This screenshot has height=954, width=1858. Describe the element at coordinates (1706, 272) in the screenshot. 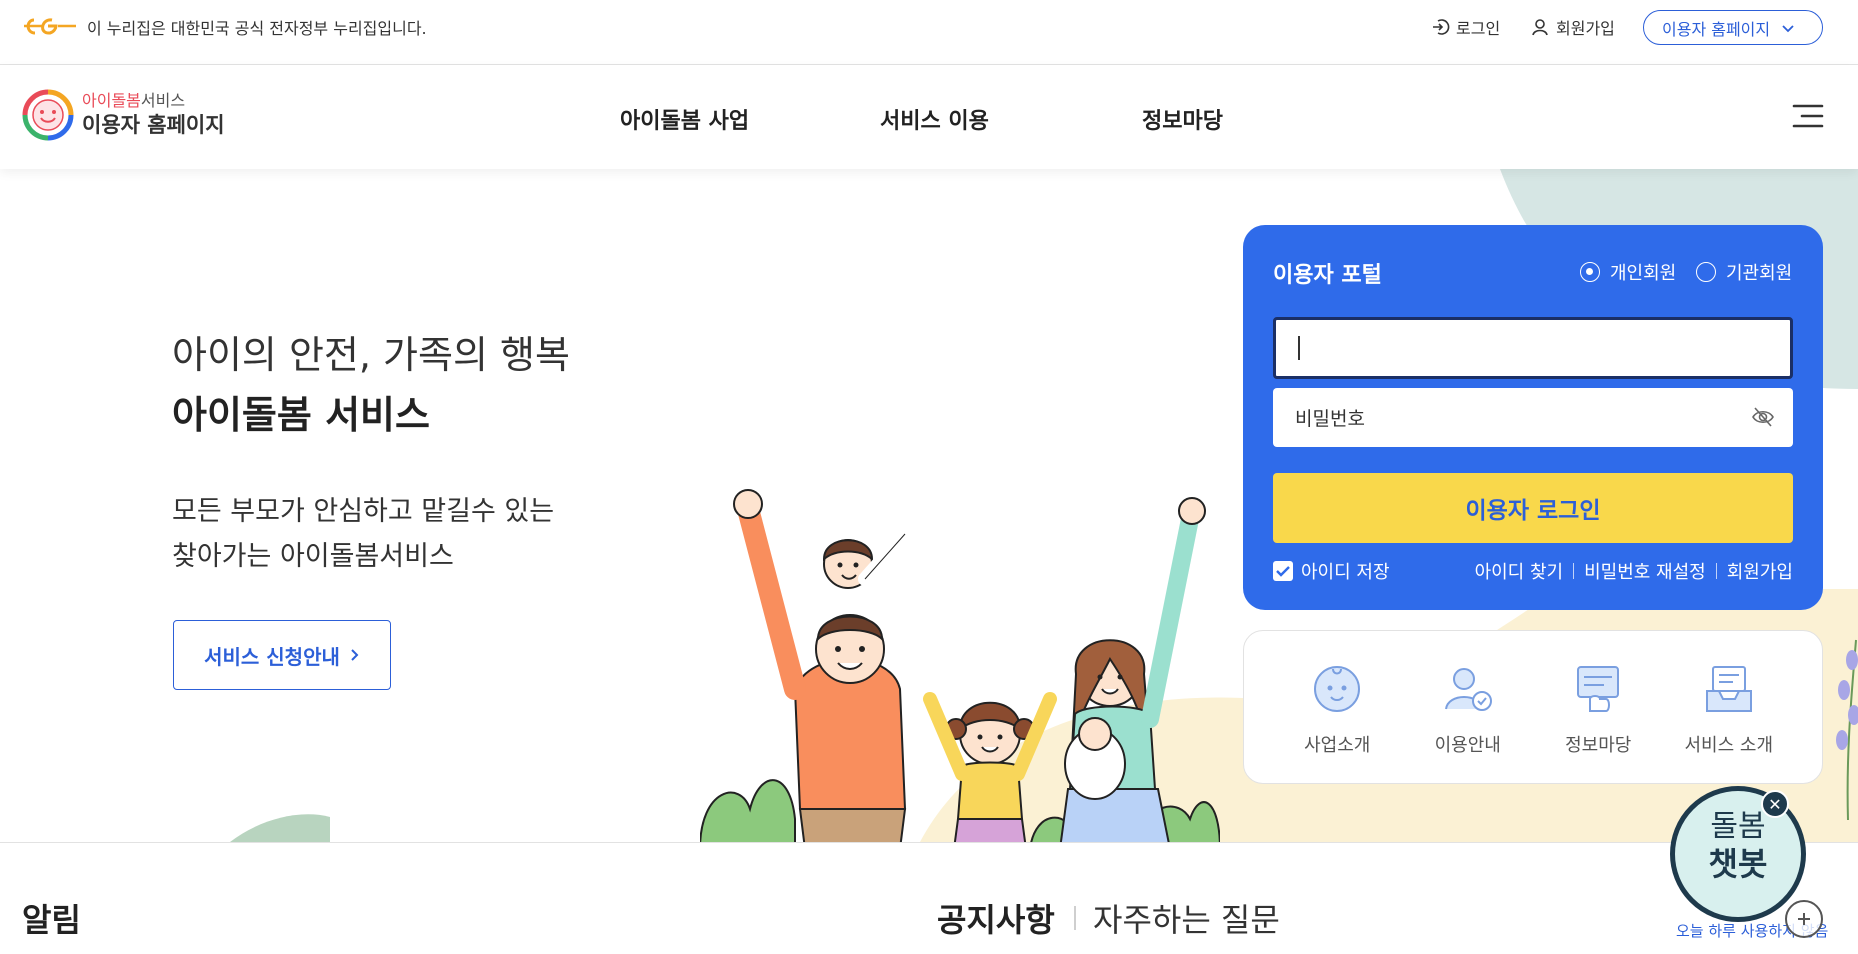

I see `radio-unchecked-icon` at that location.